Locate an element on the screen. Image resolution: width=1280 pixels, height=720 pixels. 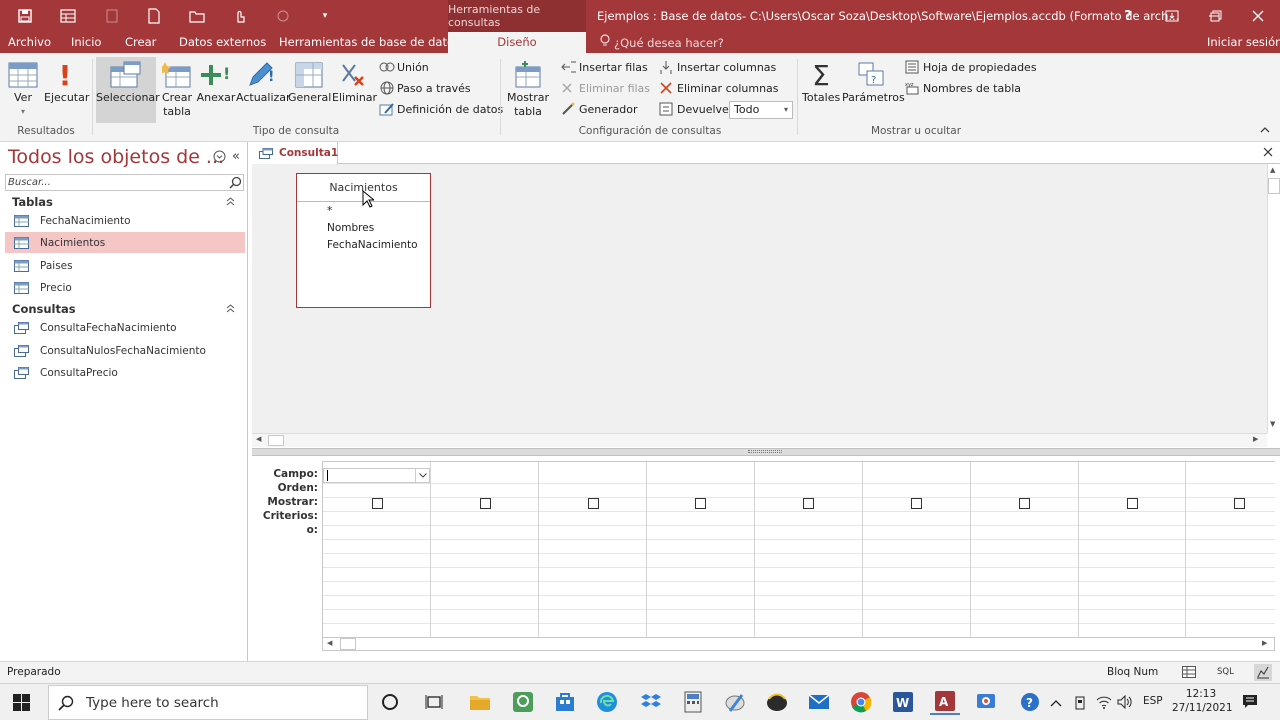
tray-overflow-icon is located at coordinates (1056, 703).